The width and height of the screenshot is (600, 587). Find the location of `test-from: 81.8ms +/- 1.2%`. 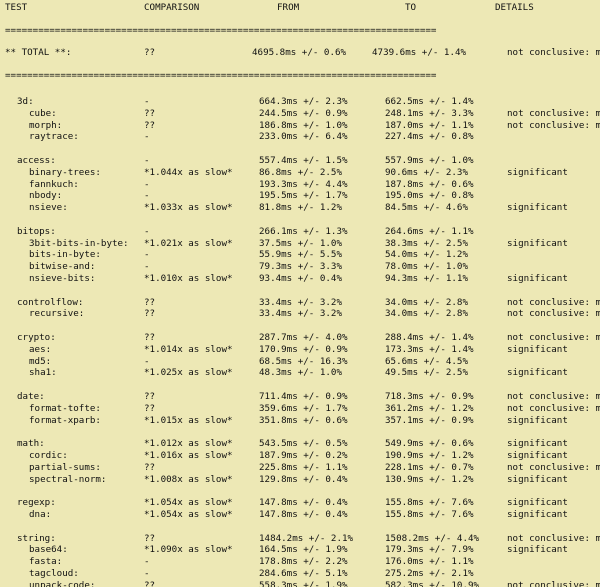

test-from: 81.8ms +/- 1.2% is located at coordinates (300, 208).